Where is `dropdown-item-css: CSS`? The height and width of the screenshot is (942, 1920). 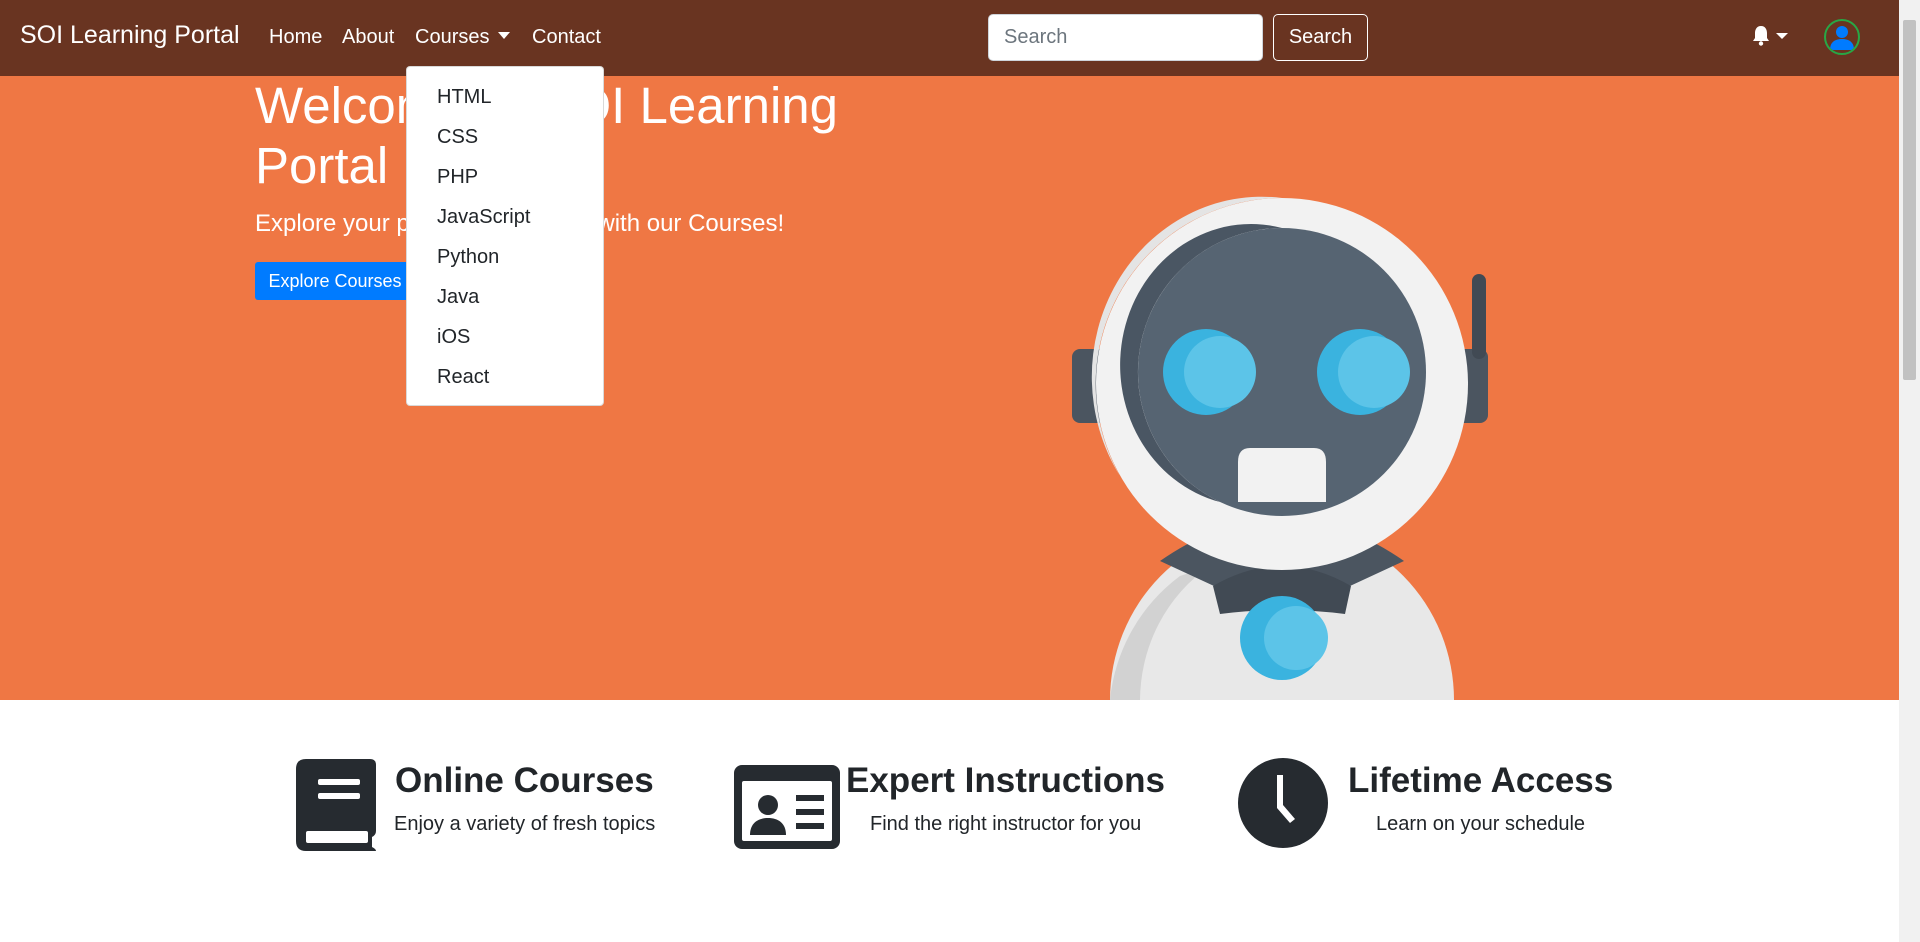 dropdown-item-css: CSS is located at coordinates (505, 137).